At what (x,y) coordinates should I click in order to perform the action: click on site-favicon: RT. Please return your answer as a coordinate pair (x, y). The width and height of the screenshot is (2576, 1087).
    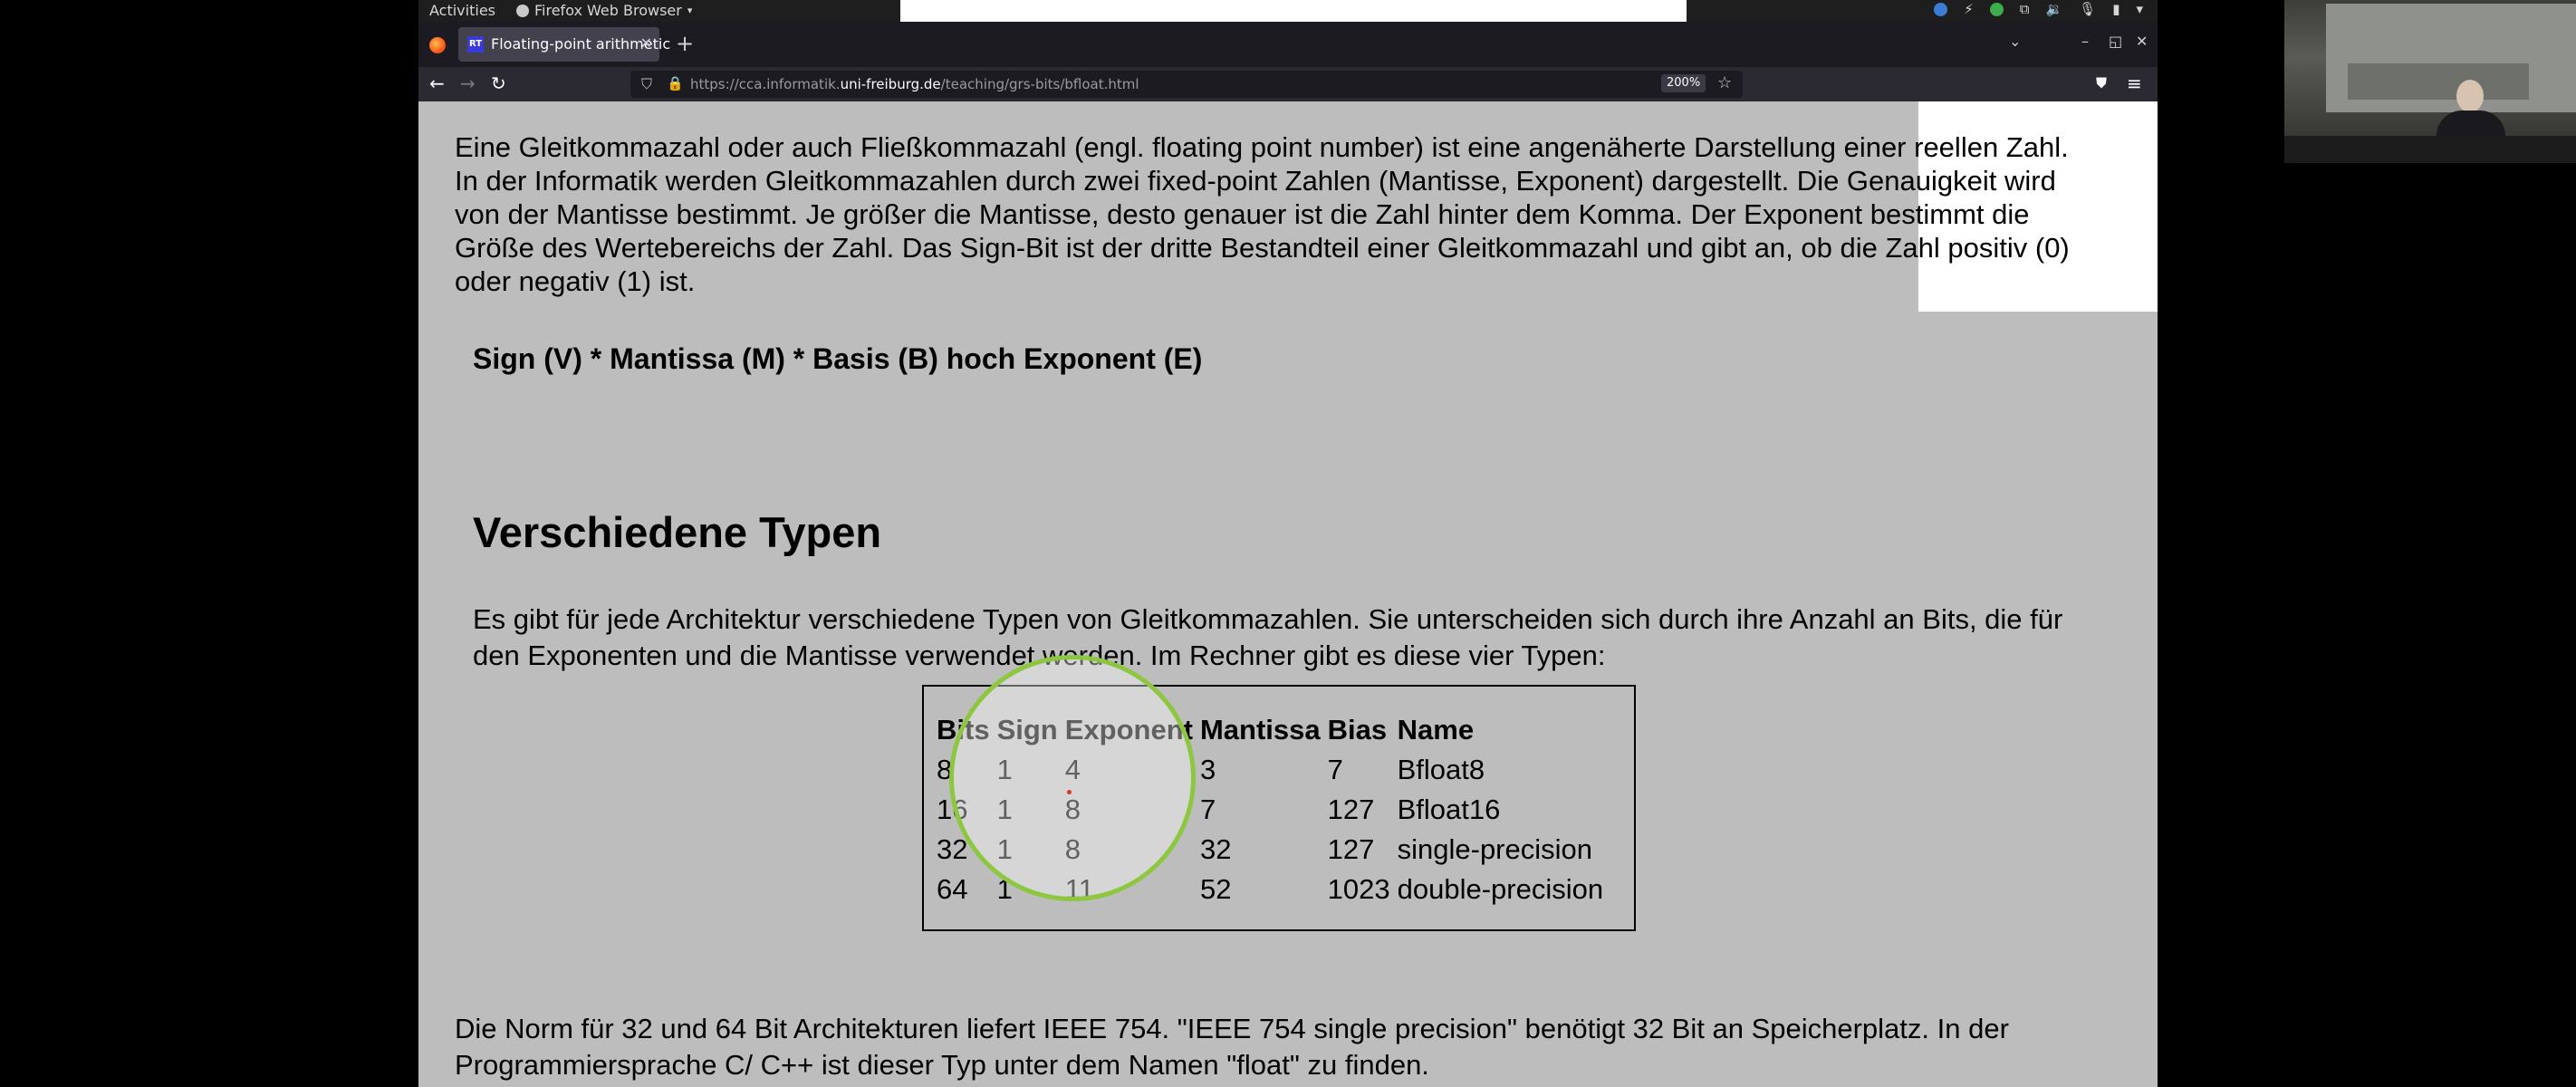
    Looking at the image, I should click on (475, 44).